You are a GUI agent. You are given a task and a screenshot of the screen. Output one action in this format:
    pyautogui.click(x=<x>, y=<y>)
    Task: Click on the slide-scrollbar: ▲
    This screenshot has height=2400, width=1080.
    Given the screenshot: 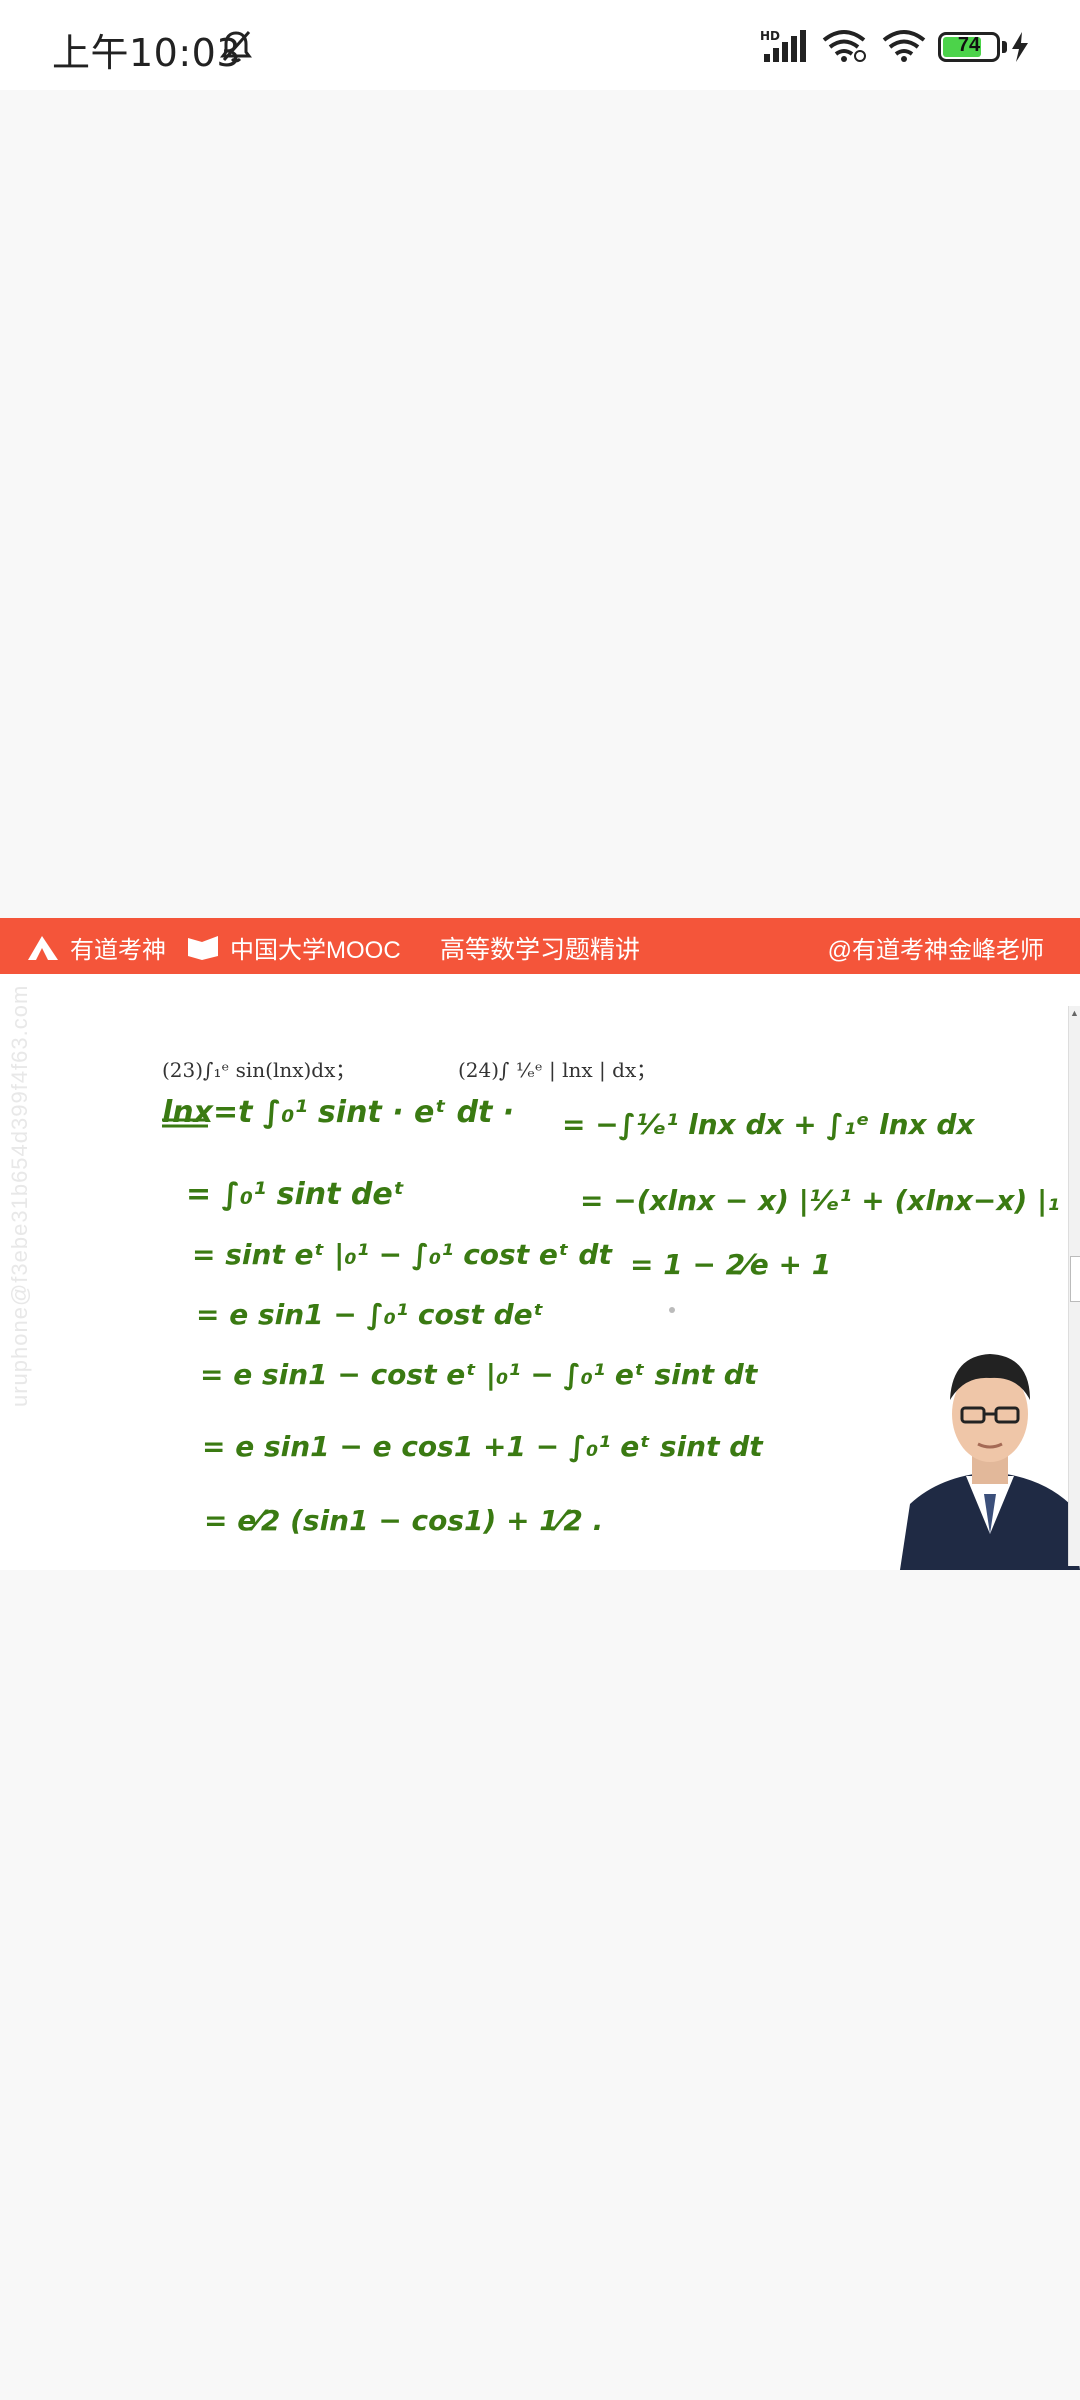 What is the action you would take?
    pyautogui.click(x=1074, y=1286)
    